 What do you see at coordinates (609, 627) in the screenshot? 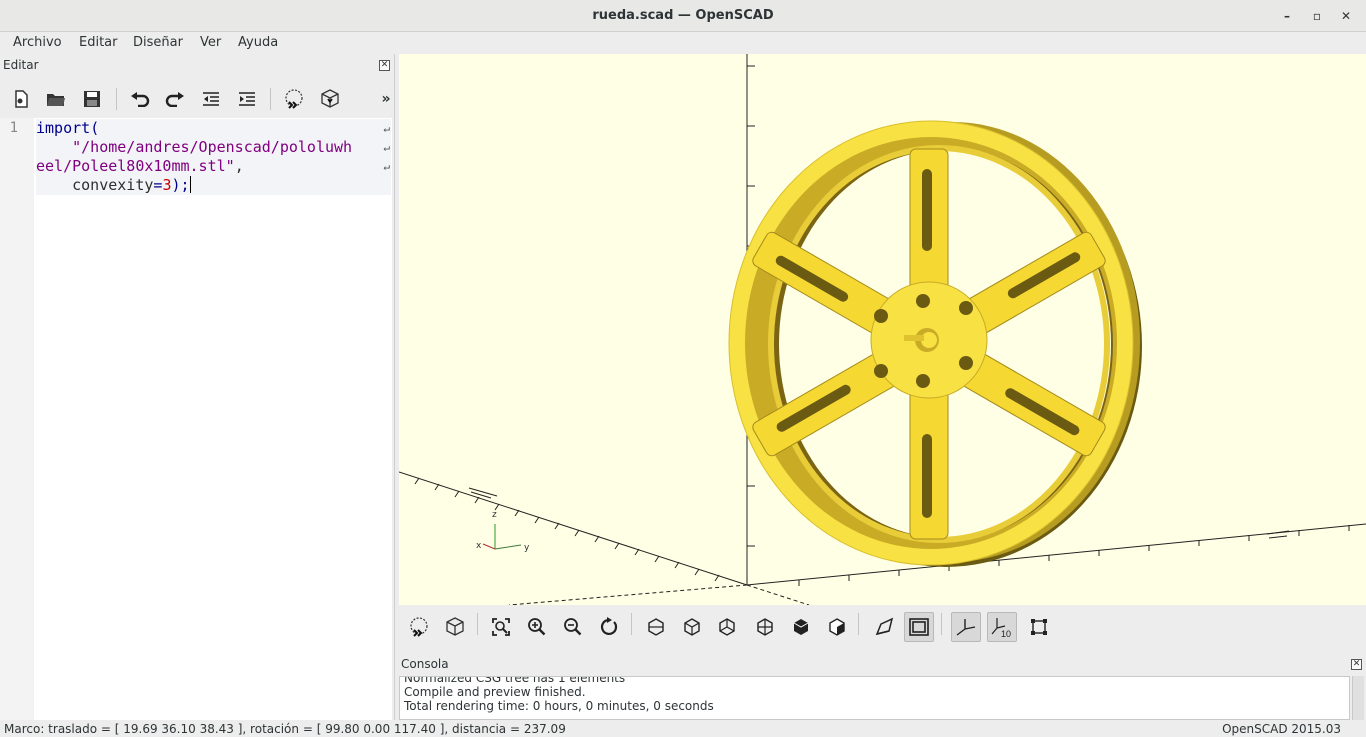
I see `reset-view-icon` at bounding box center [609, 627].